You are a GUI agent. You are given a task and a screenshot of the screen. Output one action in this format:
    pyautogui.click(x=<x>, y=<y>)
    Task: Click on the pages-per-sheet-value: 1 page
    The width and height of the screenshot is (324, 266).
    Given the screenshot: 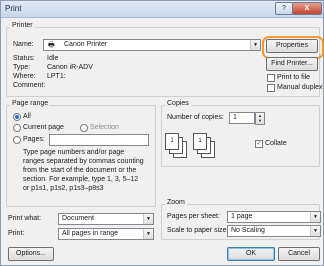 What is the action you would take?
    pyautogui.click(x=242, y=216)
    